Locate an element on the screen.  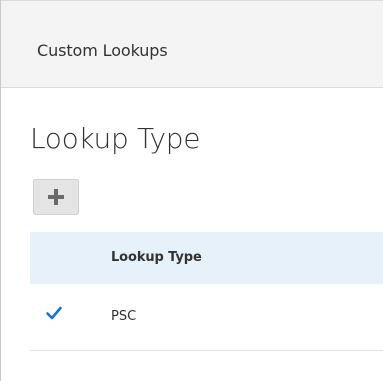
table-header: Lookup Type is located at coordinates (206, 258).